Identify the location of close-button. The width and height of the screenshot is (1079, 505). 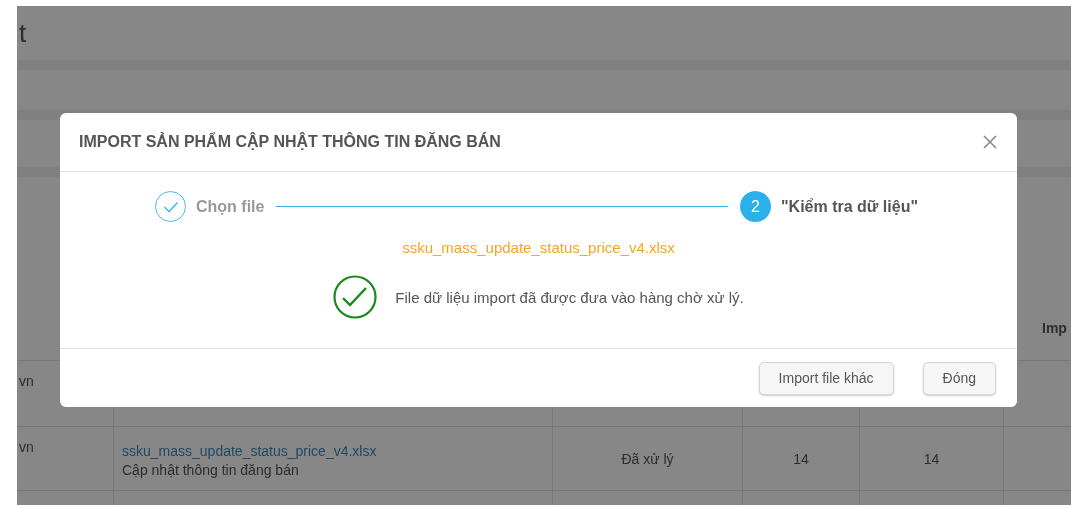
(990, 142).